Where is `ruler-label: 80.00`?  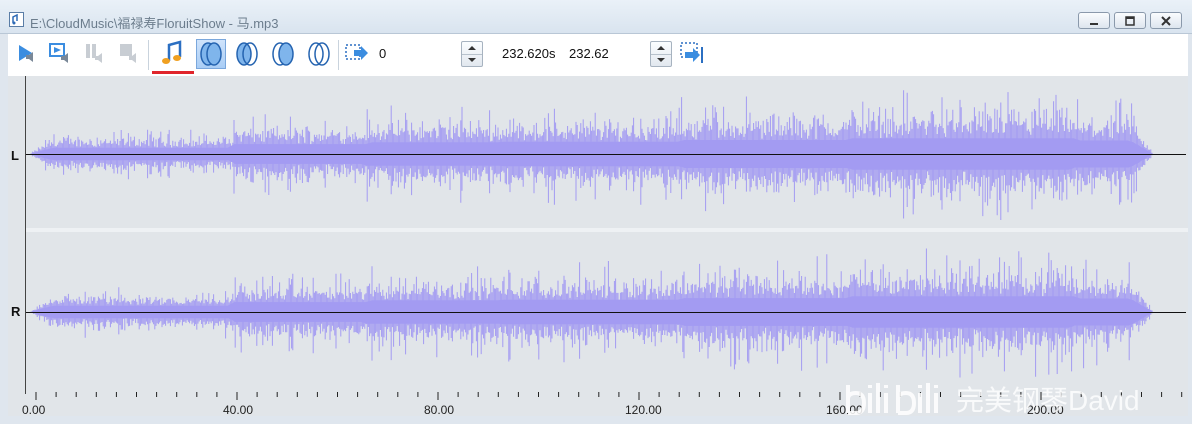 ruler-label: 80.00 is located at coordinates (439, 409).